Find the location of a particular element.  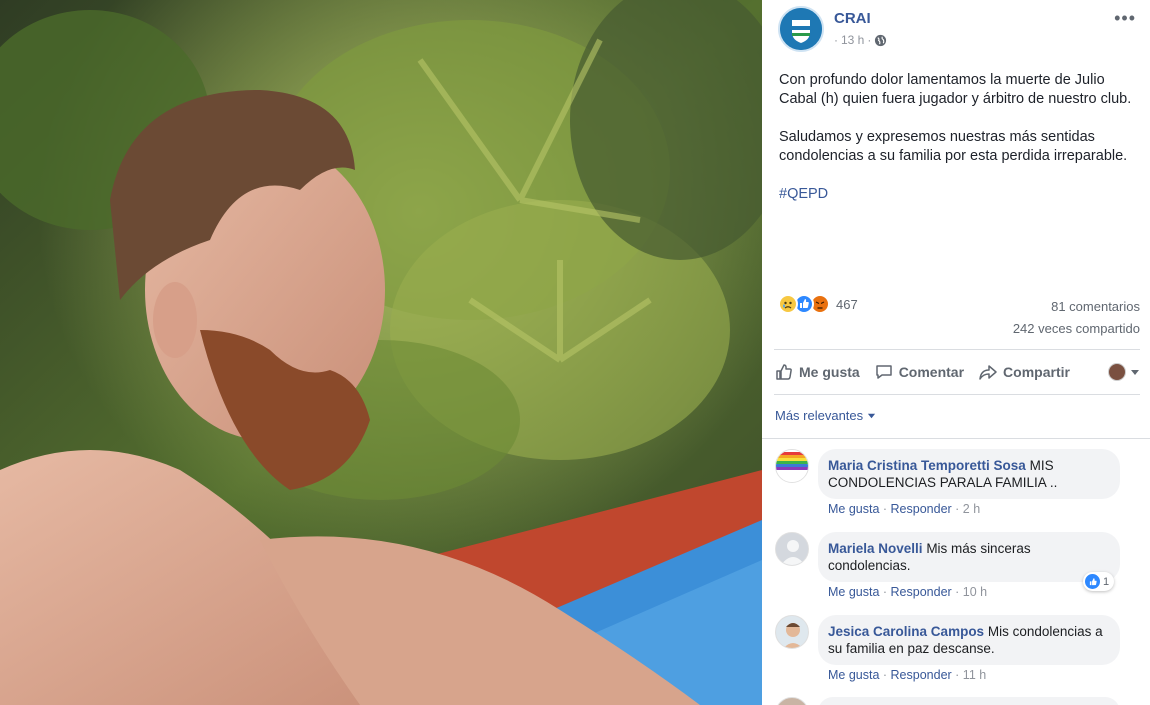

crai-logo-icon is located at coordinates (801, 29).